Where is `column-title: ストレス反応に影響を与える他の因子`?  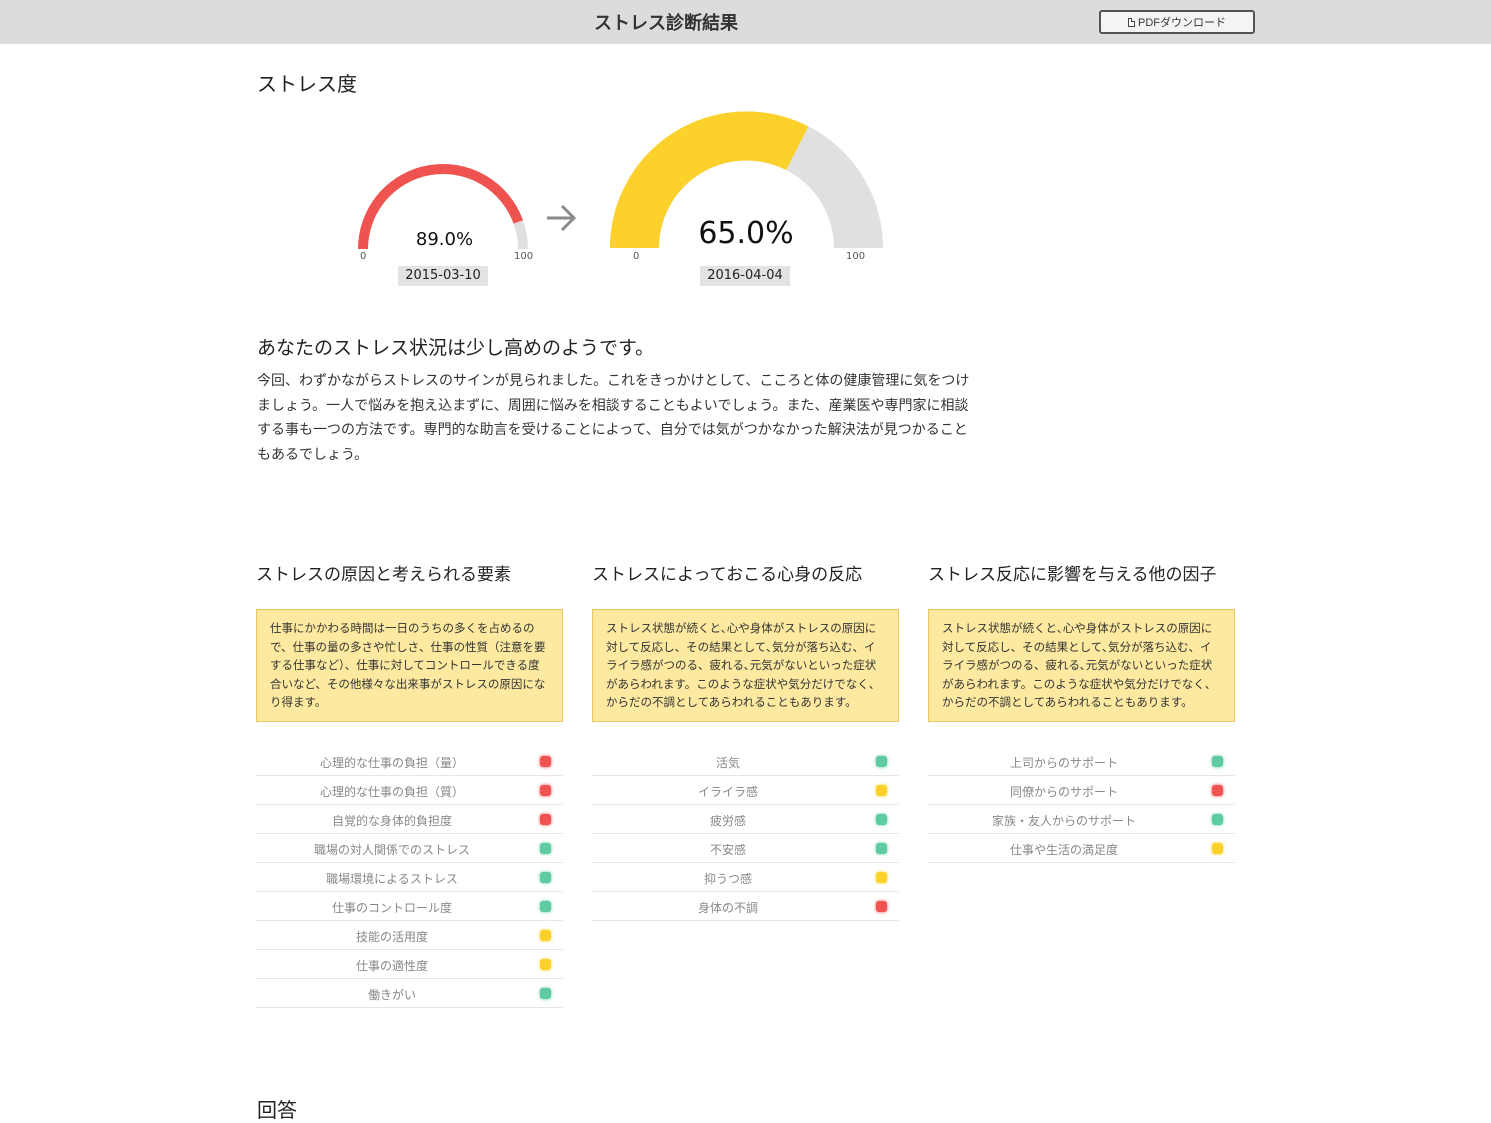 column-title: ストレス反応に影響を与える他の因子 is located at coordinates (1072, 575).